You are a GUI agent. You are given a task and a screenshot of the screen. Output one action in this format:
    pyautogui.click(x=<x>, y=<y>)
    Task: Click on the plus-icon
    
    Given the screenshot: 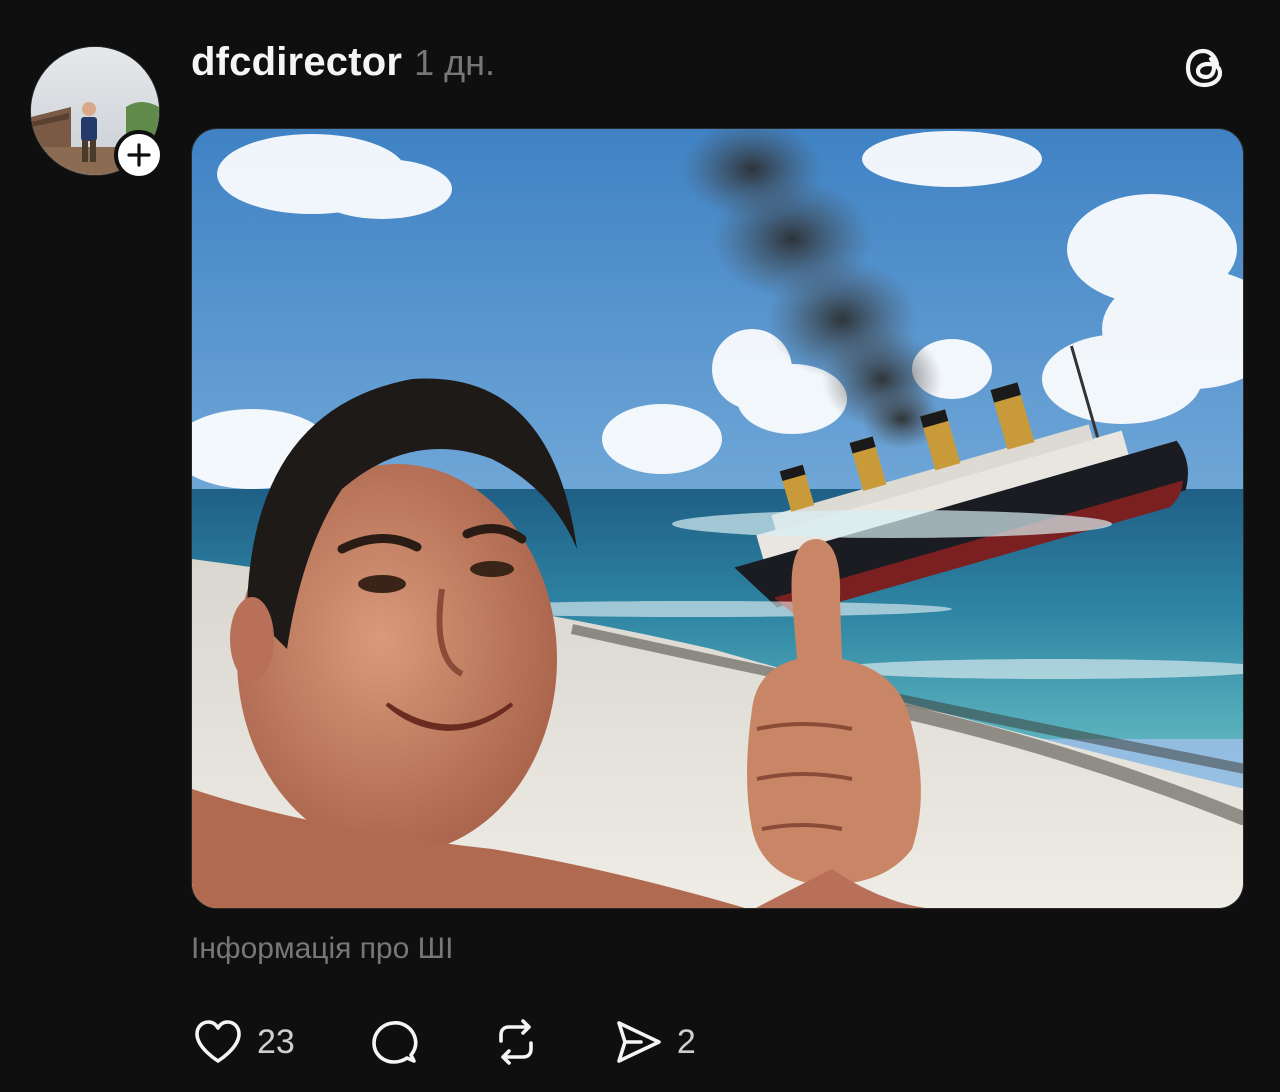 What is the action you would take?
    pyautogui.click(x=139, y=155)
    